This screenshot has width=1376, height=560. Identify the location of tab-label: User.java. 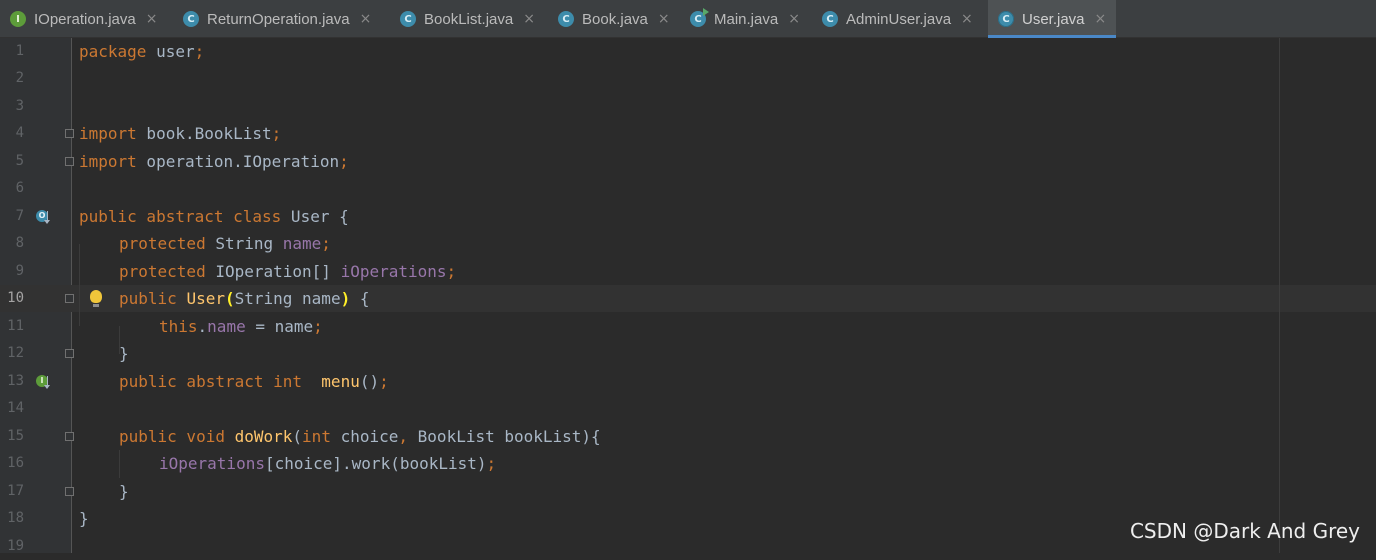
(1053, 19).